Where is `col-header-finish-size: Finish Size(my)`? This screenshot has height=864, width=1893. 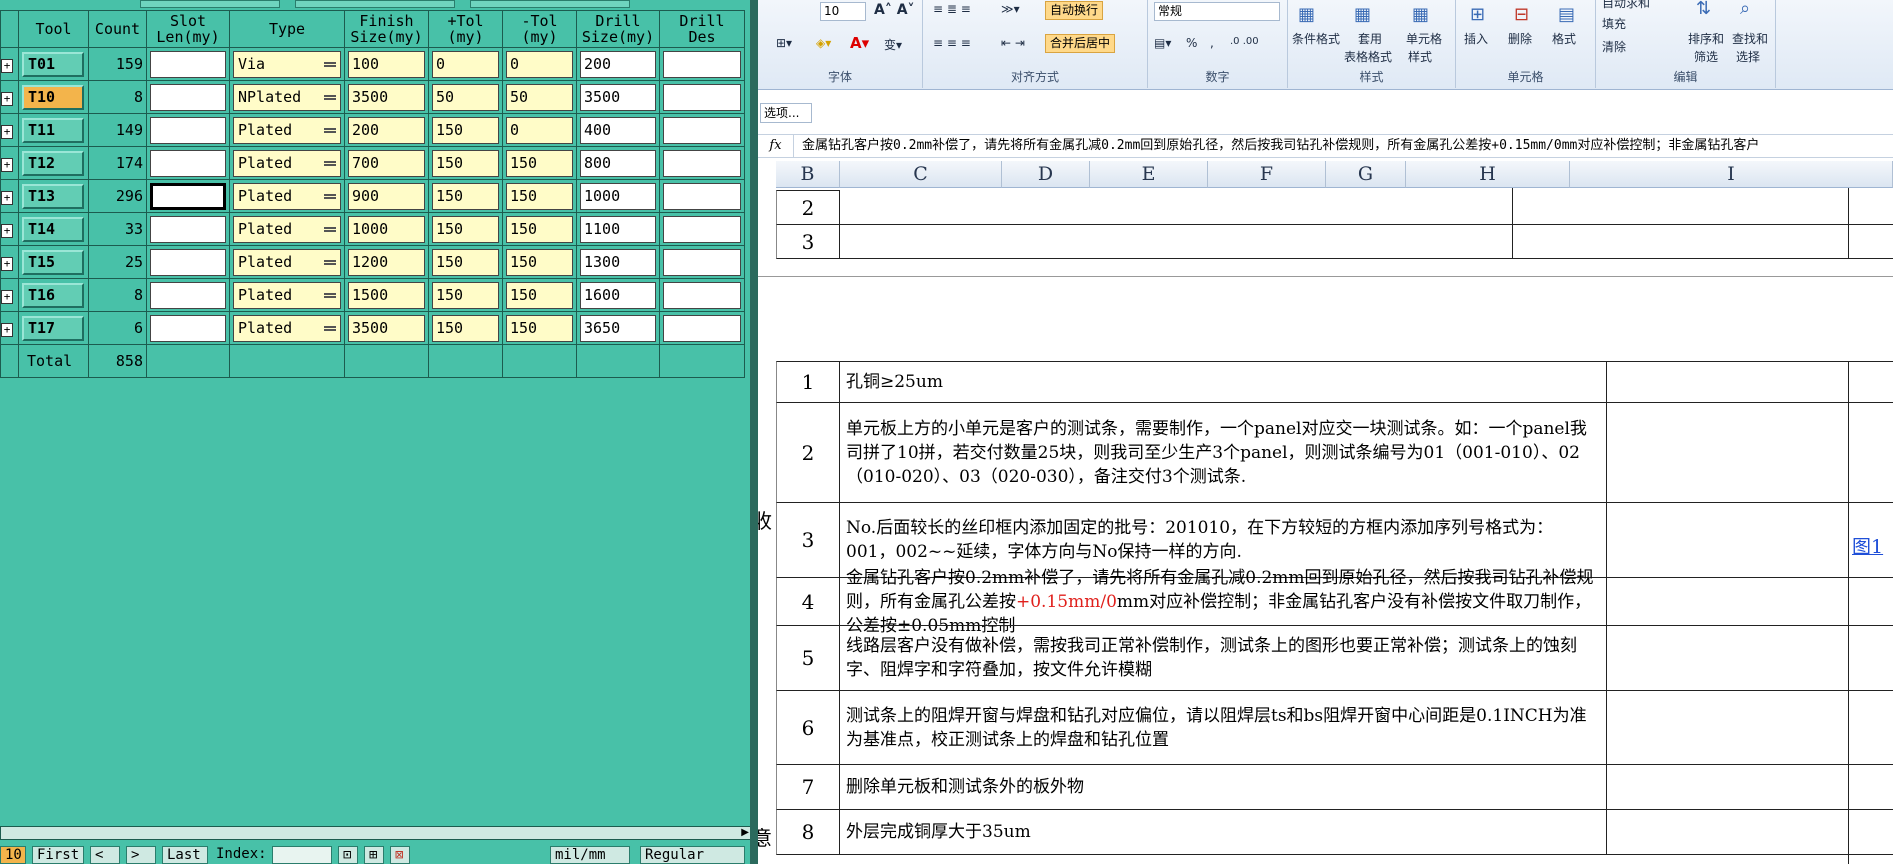 col-header-finish-size: Finish Size(my) is located at coordinates (386, 29).